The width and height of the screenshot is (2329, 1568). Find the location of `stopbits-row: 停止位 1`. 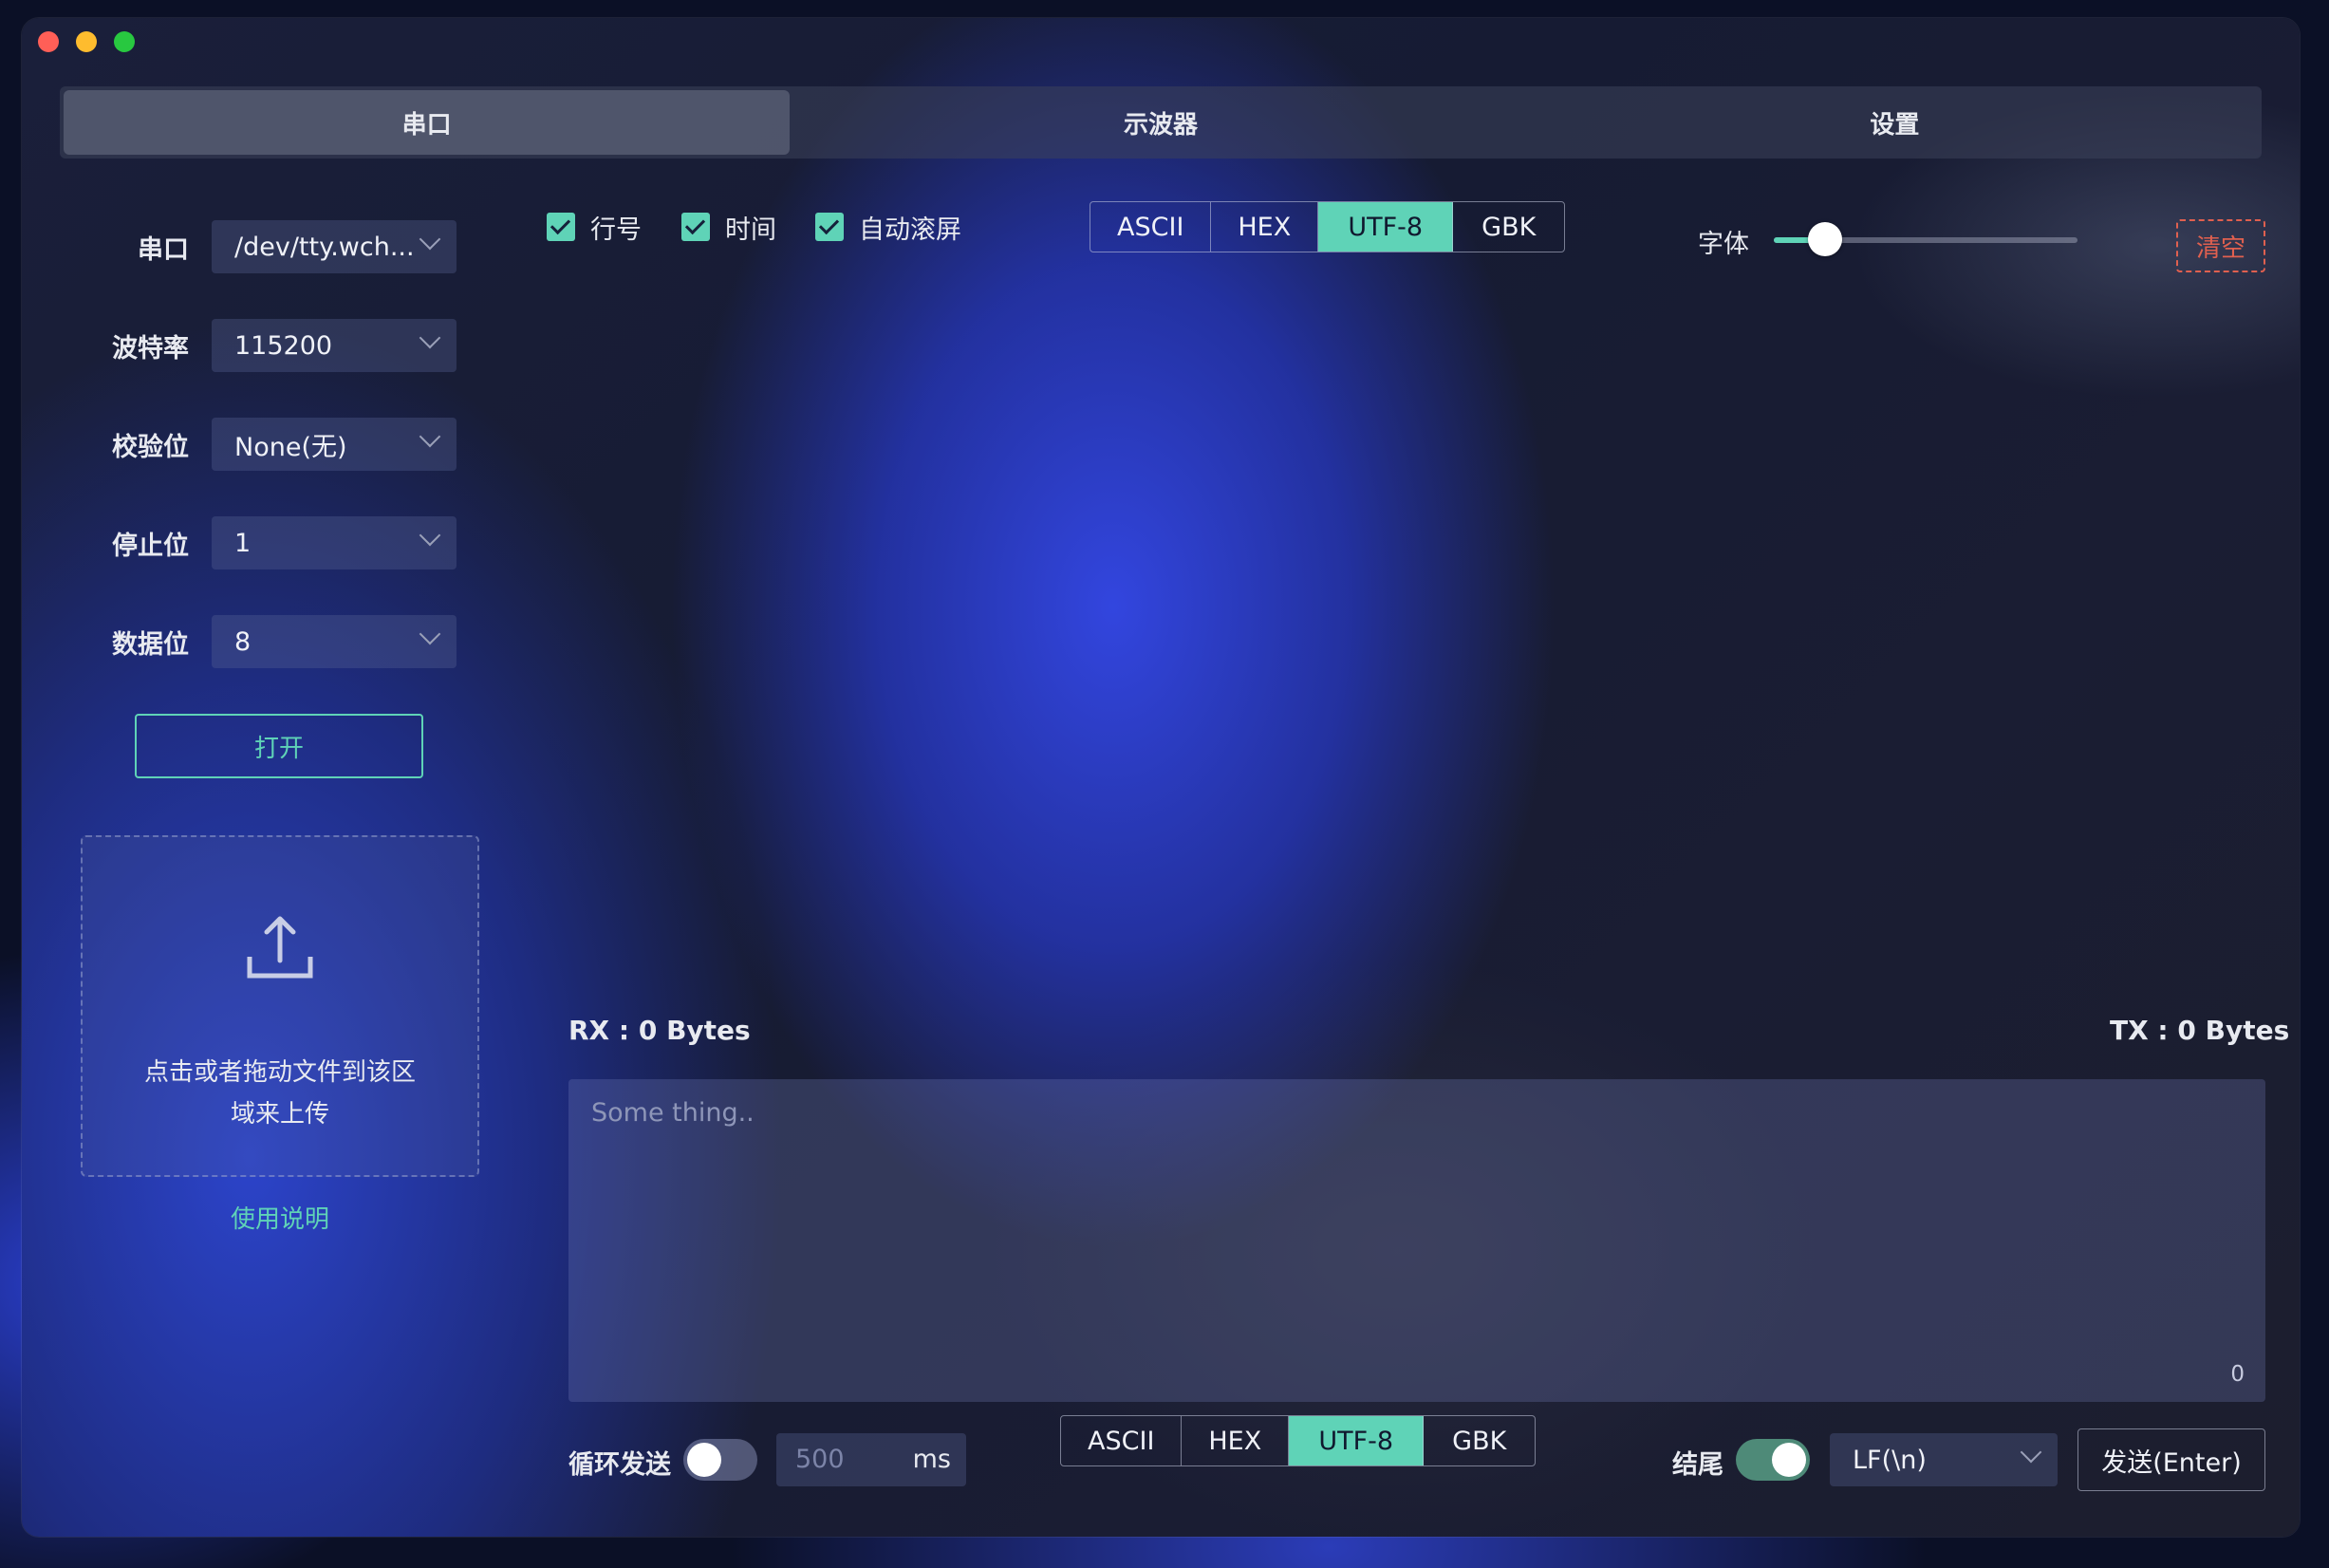

stopbits-row: 停止位 1 is located at coordinates (278, 542).